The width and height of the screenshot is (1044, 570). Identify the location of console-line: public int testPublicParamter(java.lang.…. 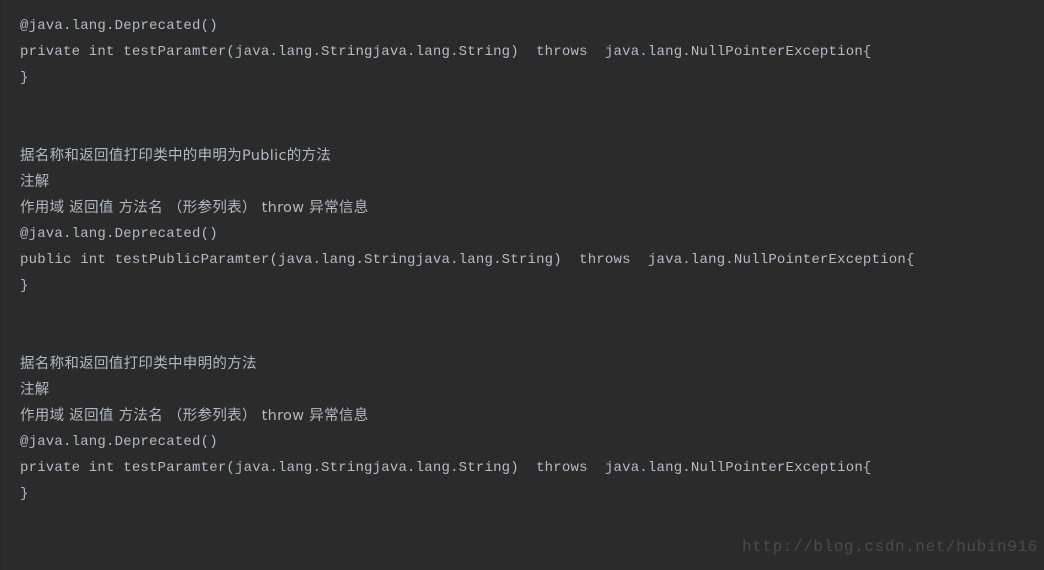
(467, 260).